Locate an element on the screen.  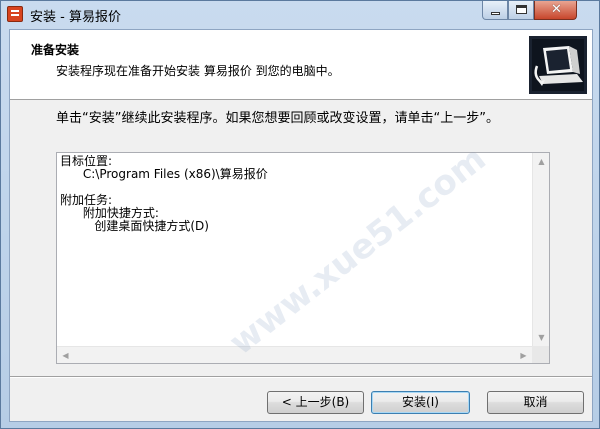
computer-install-icon is located at coordinates (558, 65).